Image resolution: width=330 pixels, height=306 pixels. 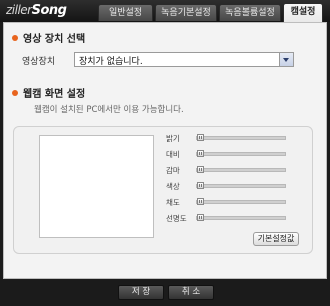 I want to click on slider-label-gamma: 감마, so click(x=173, y=170).